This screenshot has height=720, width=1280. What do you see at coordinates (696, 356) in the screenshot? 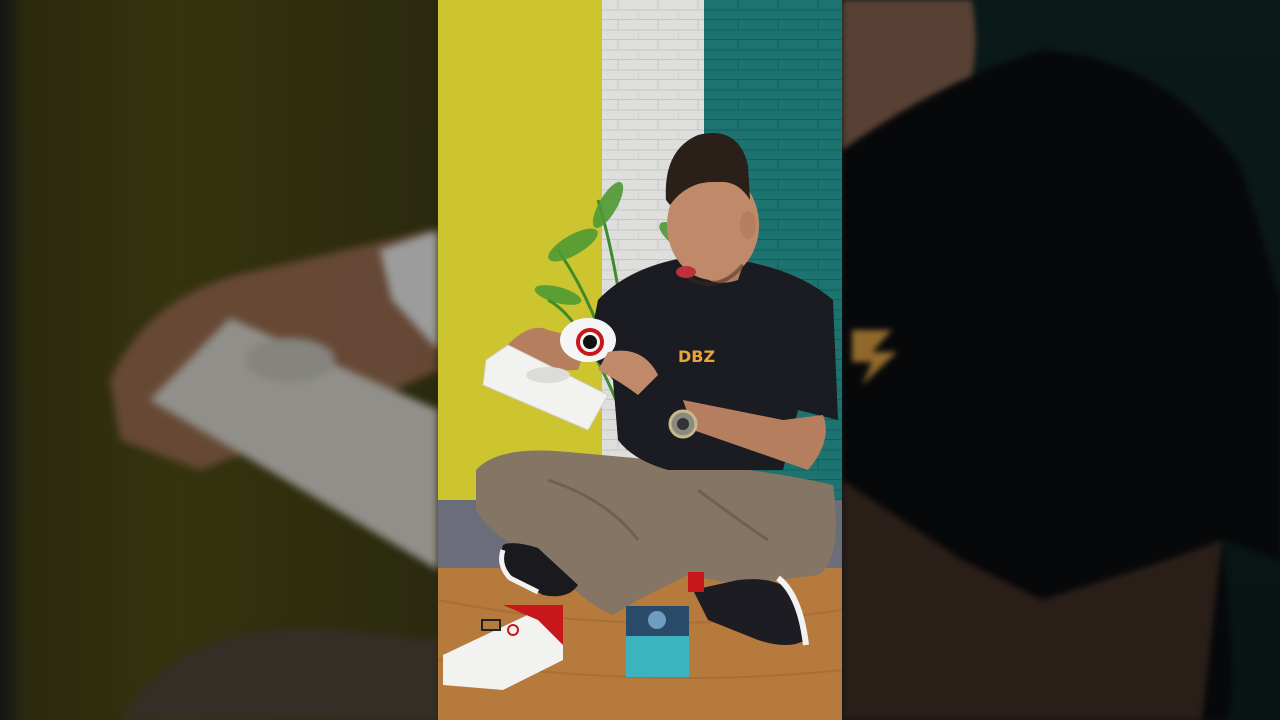
I see `shirt-logo-text: DBZ` at bounding box center [696, 356].